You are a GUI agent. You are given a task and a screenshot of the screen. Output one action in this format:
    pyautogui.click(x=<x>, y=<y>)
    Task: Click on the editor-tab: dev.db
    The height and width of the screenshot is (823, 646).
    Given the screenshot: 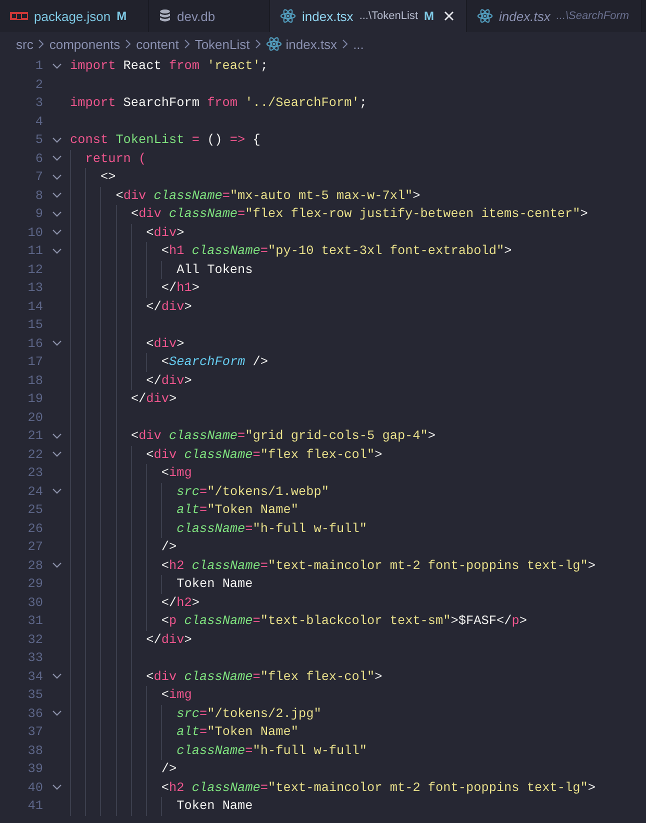 What is the action you would take?
    pyautogui.click(x=209, y=16)
    